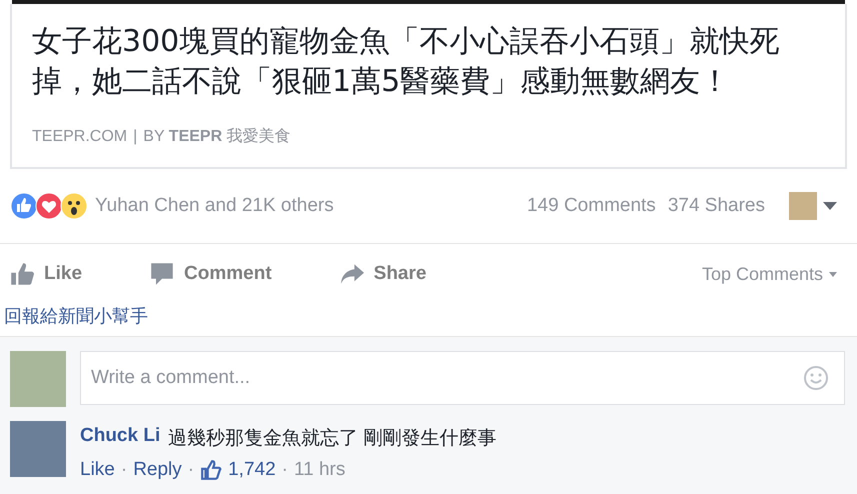 This screenshot has height=494, width=857. Describe the element at coordinates (80, 137) in the screenshot. I see `link-domain: TEEPR.COM` at that location.